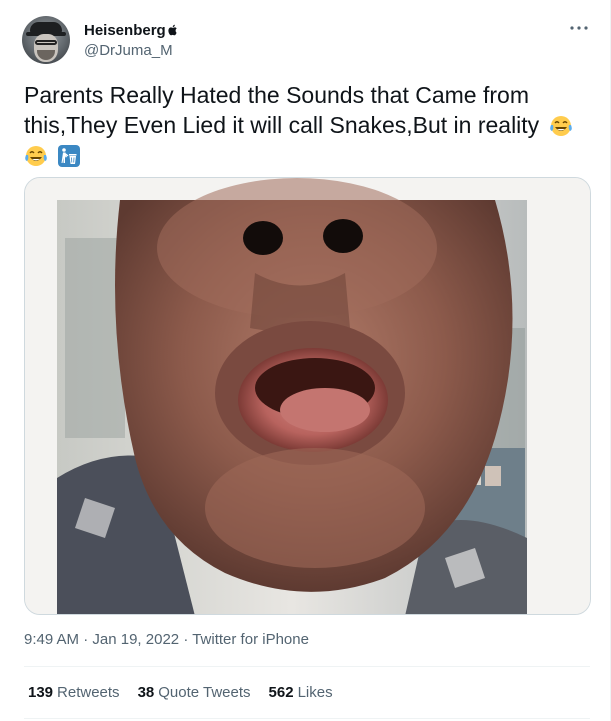  Describe the element at coordinates (315, 692) in the screenshot. I see `likes-label: Likes` at that location.